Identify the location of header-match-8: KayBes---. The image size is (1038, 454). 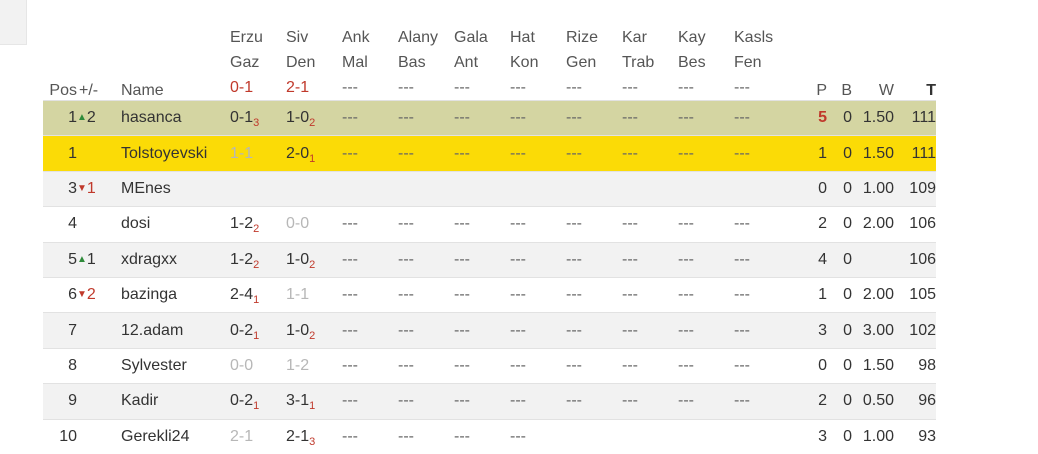
(706, 62).